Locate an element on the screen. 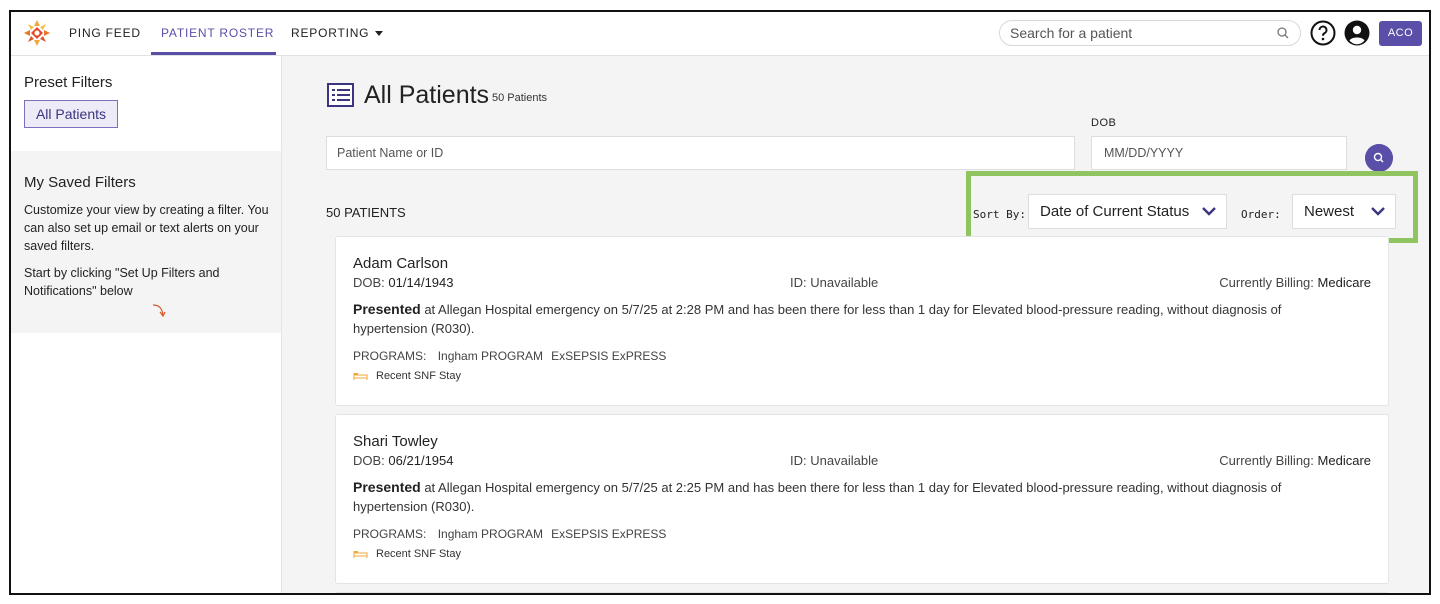  sort-by-select: Date of Current Status is located at coordinates (1127, 211).